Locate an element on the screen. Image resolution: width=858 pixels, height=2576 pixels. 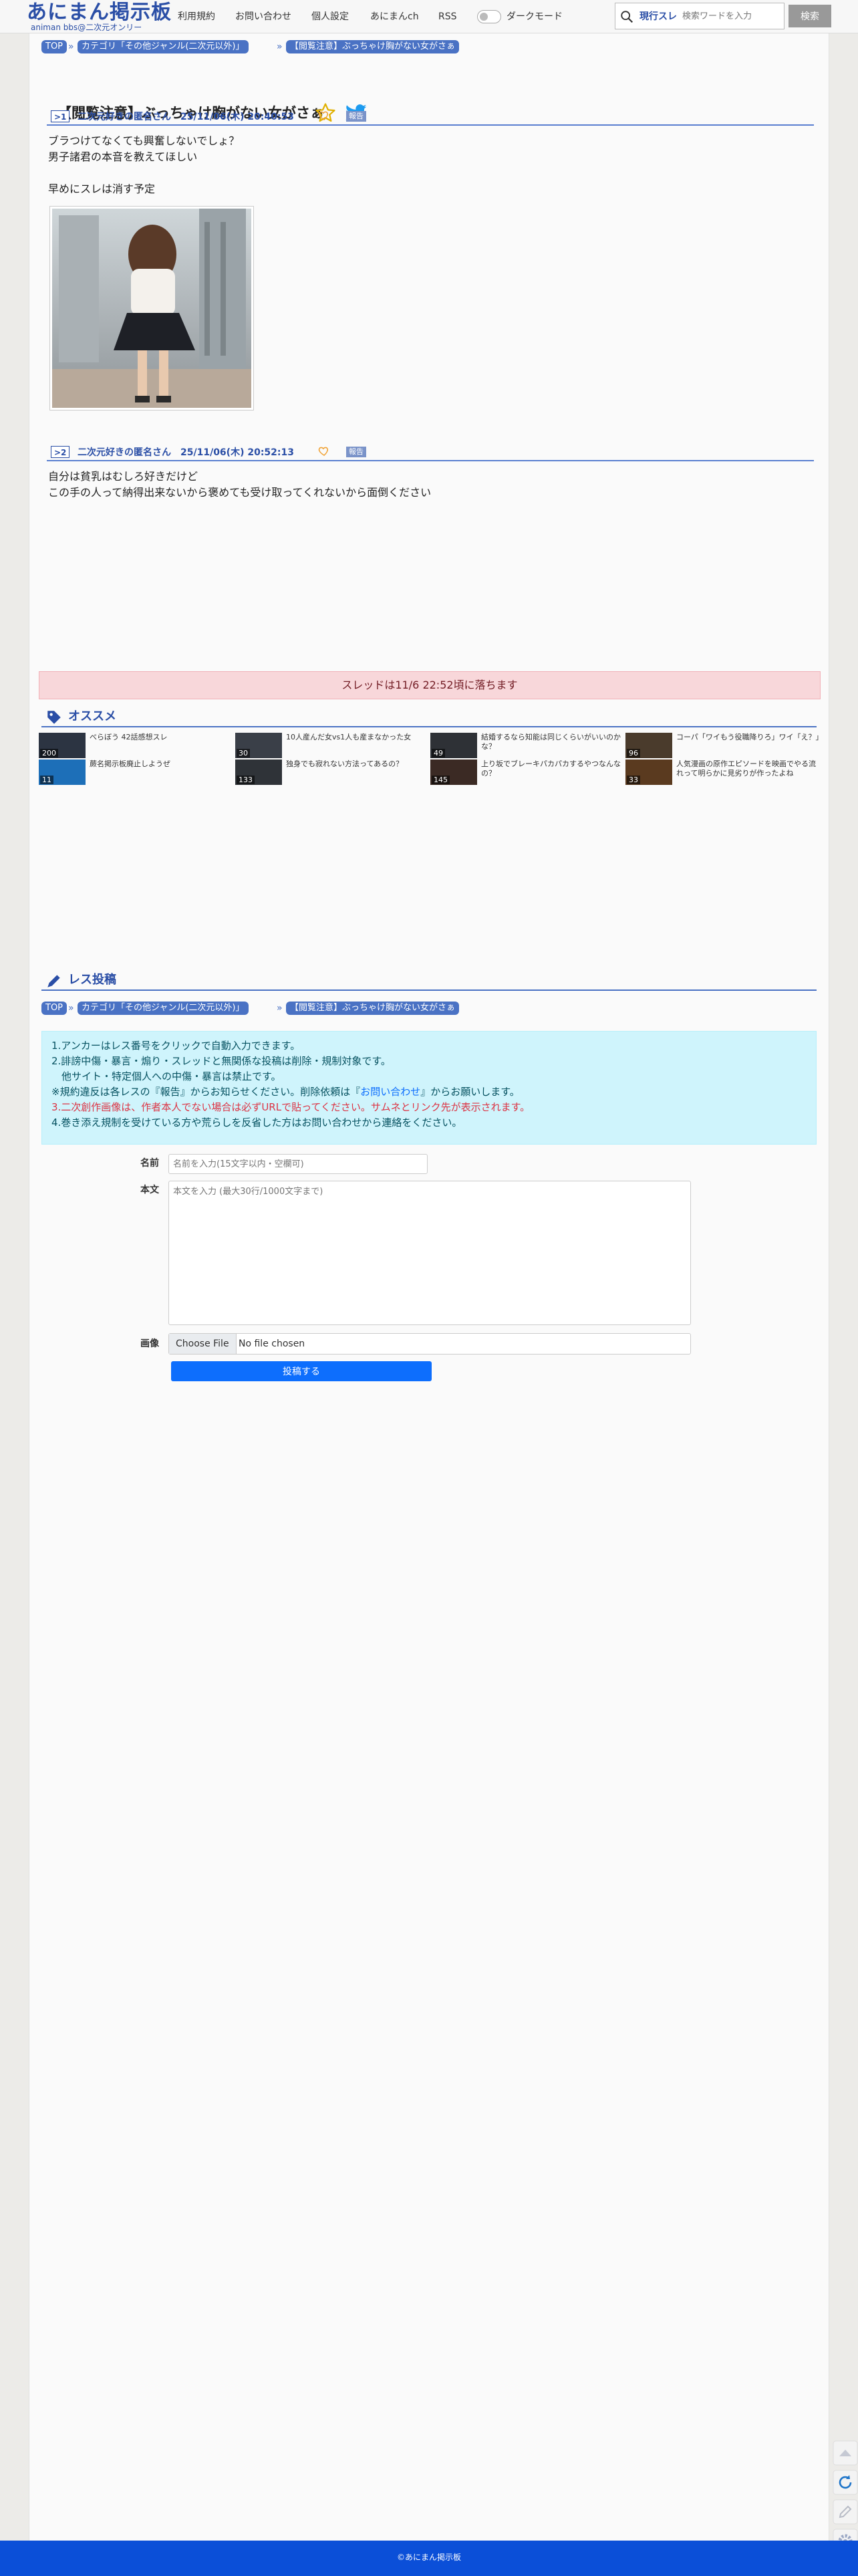
nav-contact: お問い合わせ is located at coordinates (263, 16).